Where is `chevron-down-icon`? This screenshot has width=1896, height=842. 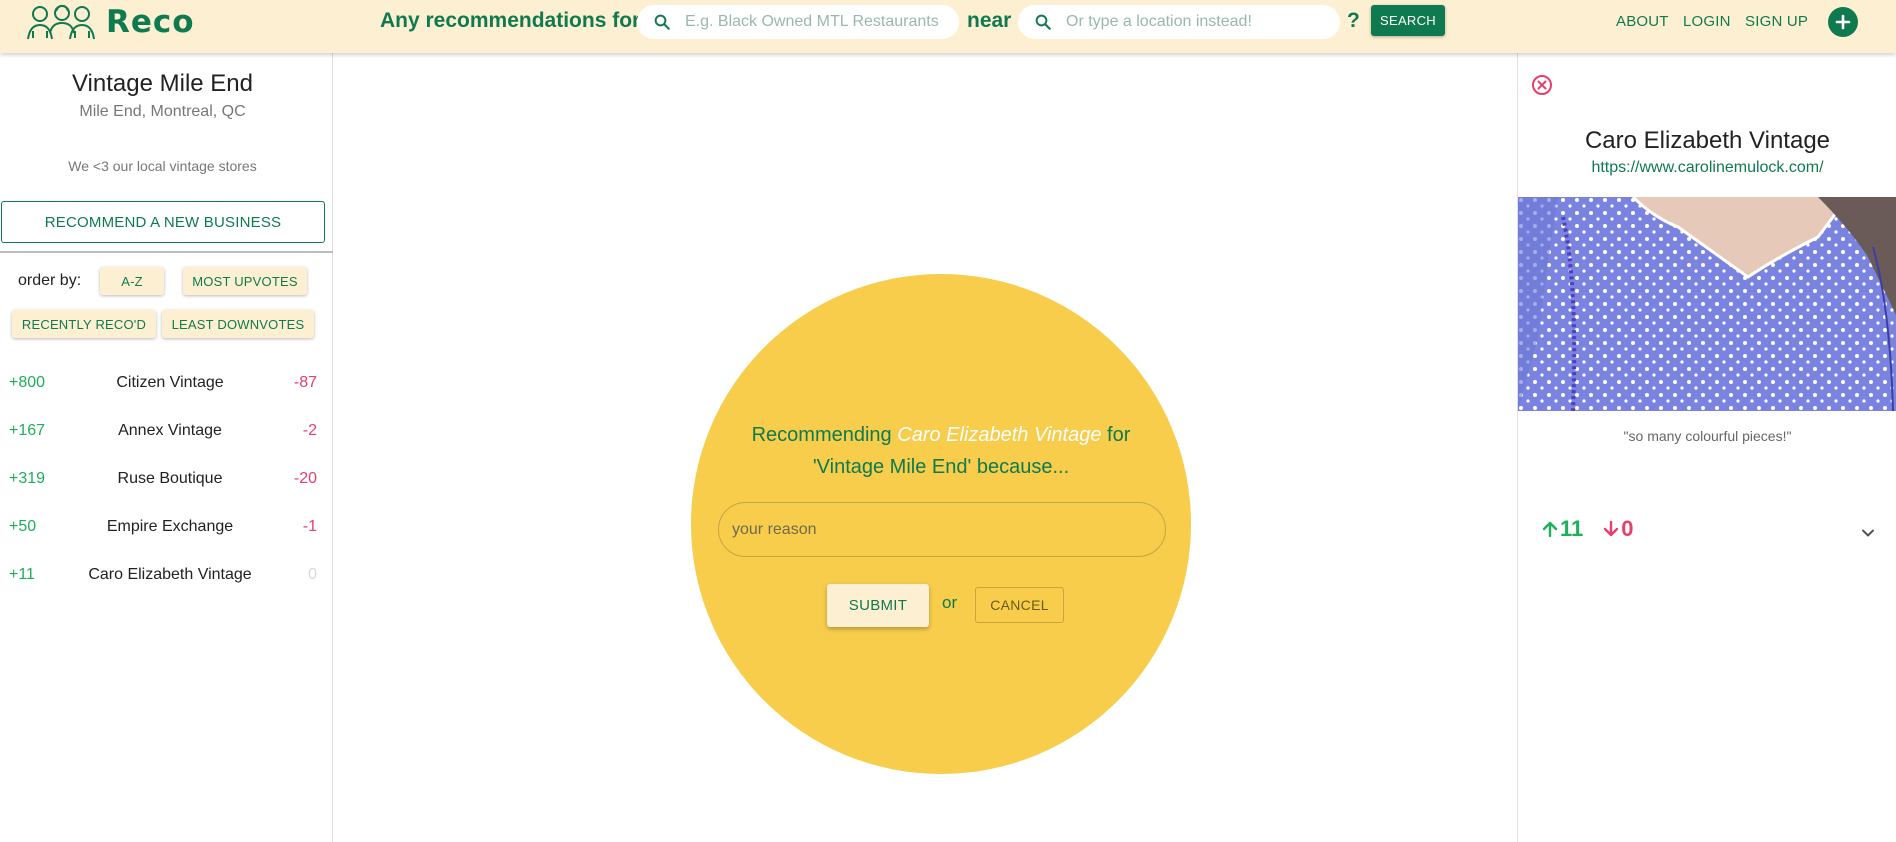
chevron-down-icon is located at coordinates (1868, 533).